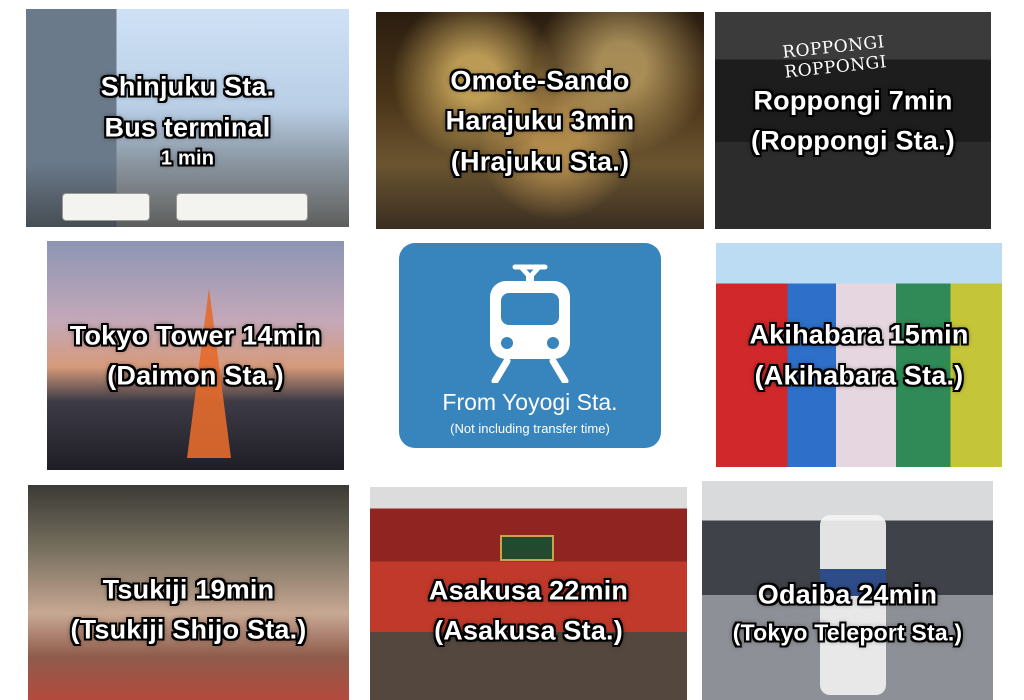  What do you see at coordinates (530, 428) in the screenshot?
I see `info-card-note: (Not including transfer time)` at bounding box center [530, 428].